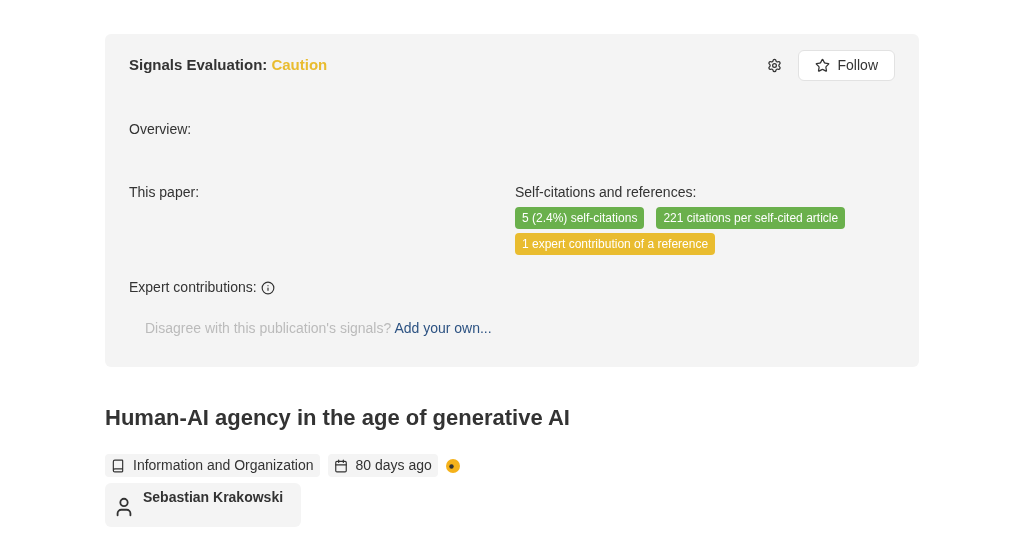 Image resolution: width=1024 pixels, height=535 pixels. Describe the element at coordinates (606, 192) in the screenshot. I see `section-label: Self-citations and references:` at that location.